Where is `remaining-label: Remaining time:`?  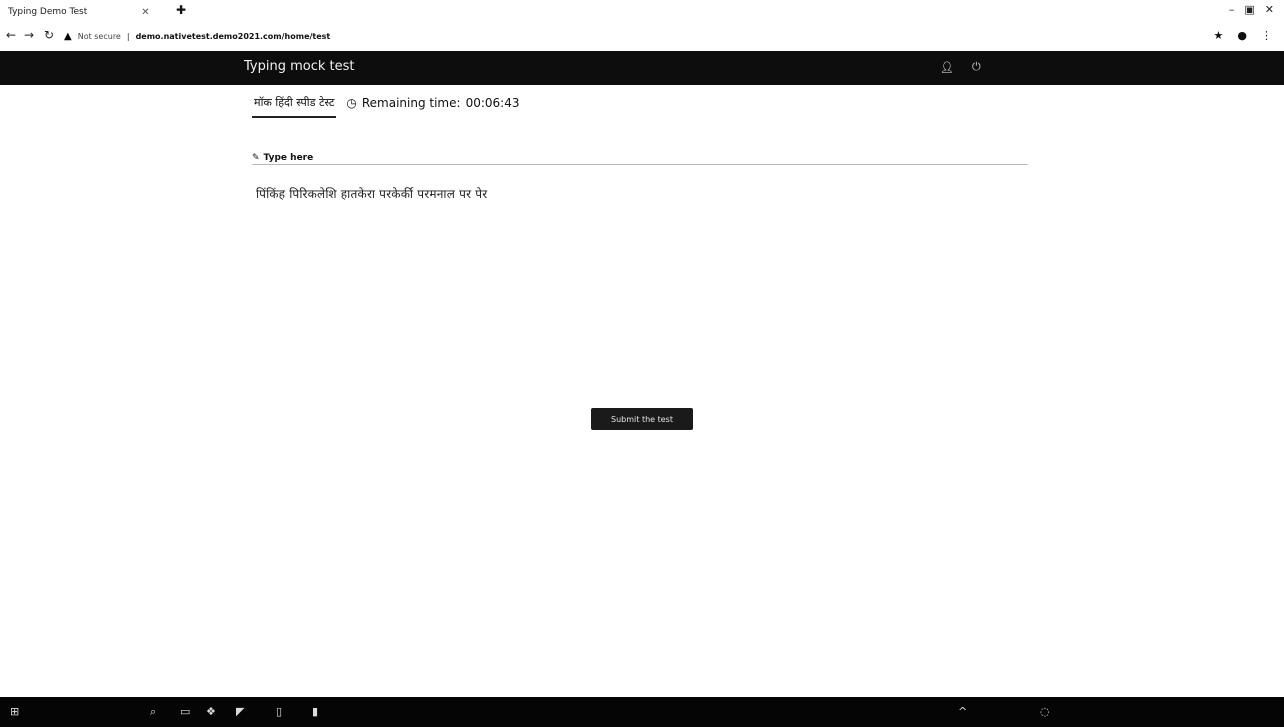
remaining-label: Remaining time: is located at coordinates (411, 103).